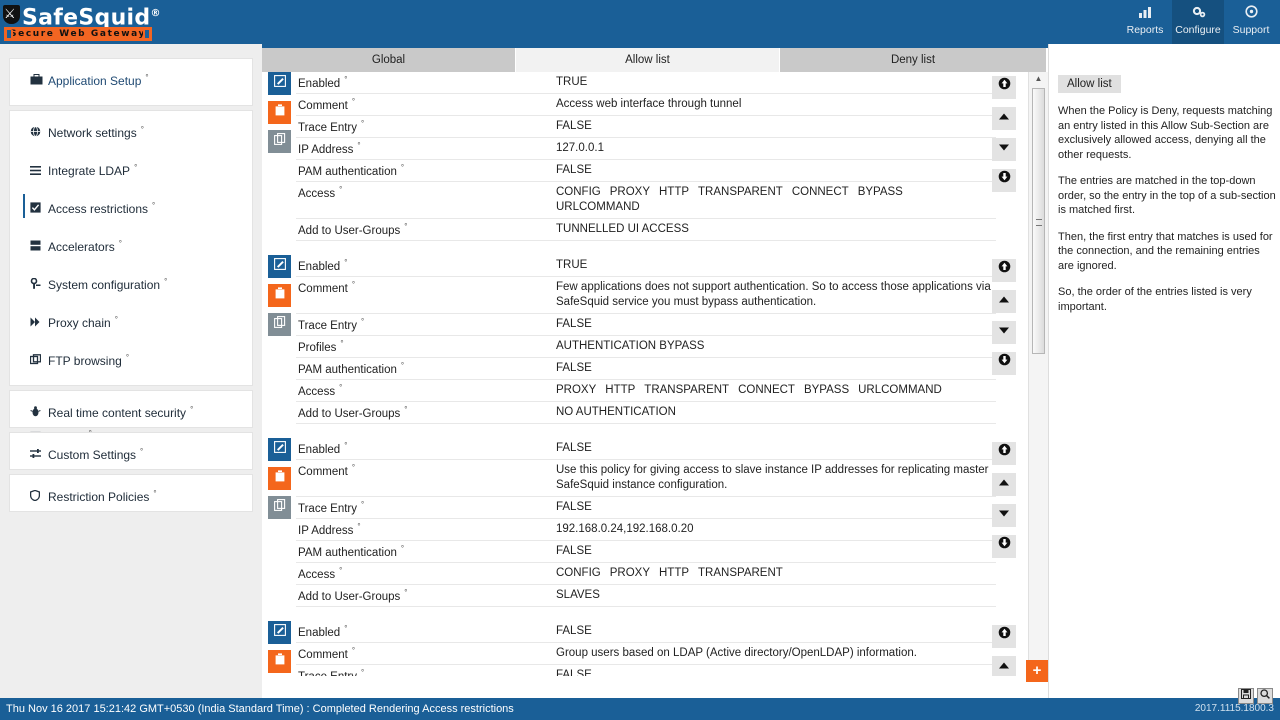 The height and width of the screenshot is (720, 1280). What do you see at coordinates (647, 60) in the screenshot?
I see `tab-allow-list: Allow list` at bounding box center [647, 60].